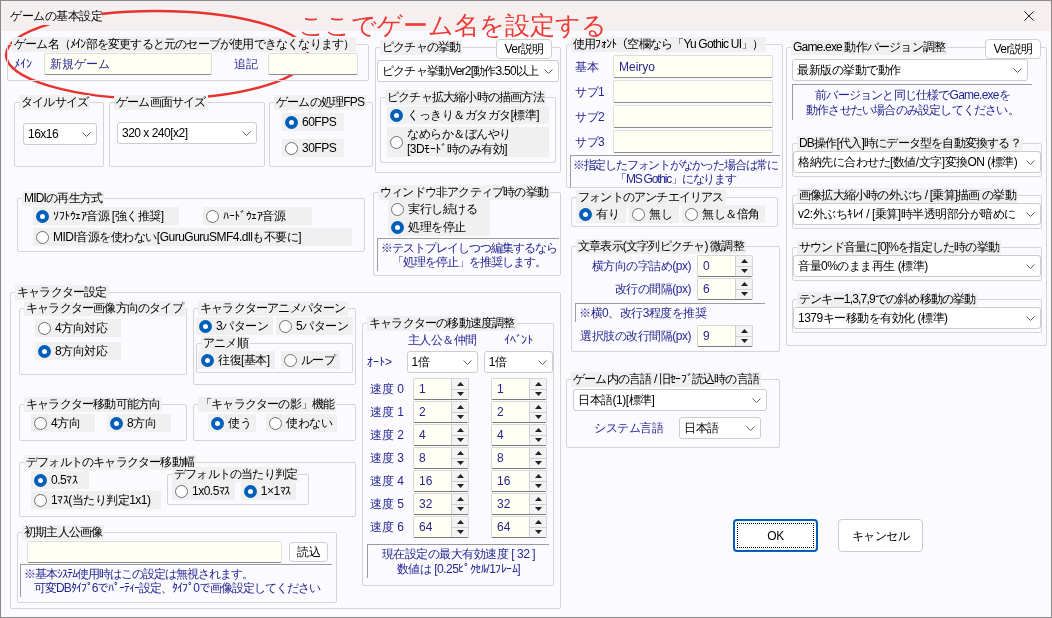 This screenshot has width=1052, height=618. I want to click on radio-option: 有り, so click(601, 214).